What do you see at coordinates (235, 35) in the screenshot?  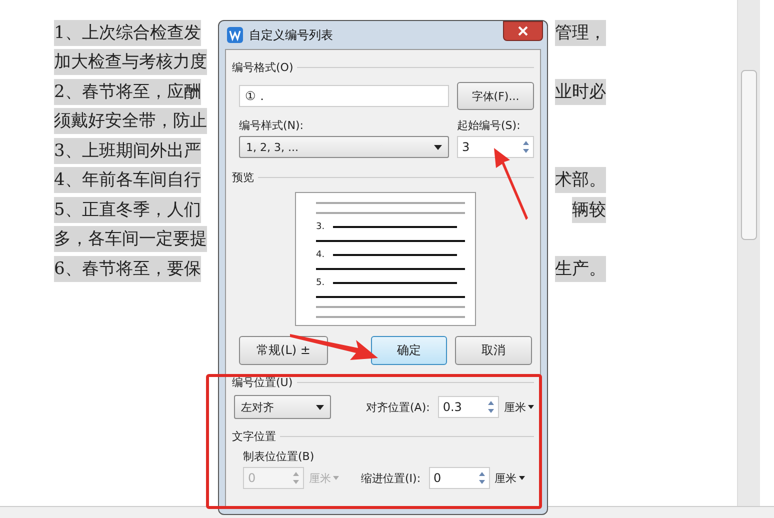 I see `app-icon` at bounding box center [235, 35].